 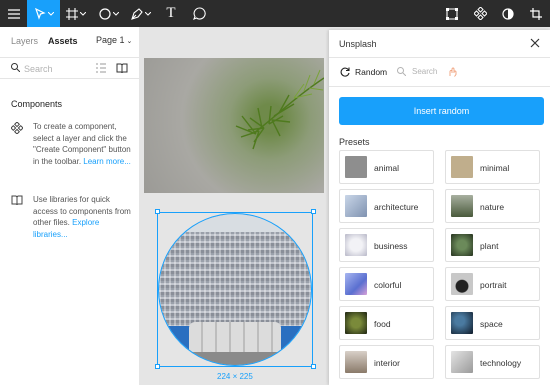 I want to click on page-select: Page 1 ⌄, so click(x=114, y=40).